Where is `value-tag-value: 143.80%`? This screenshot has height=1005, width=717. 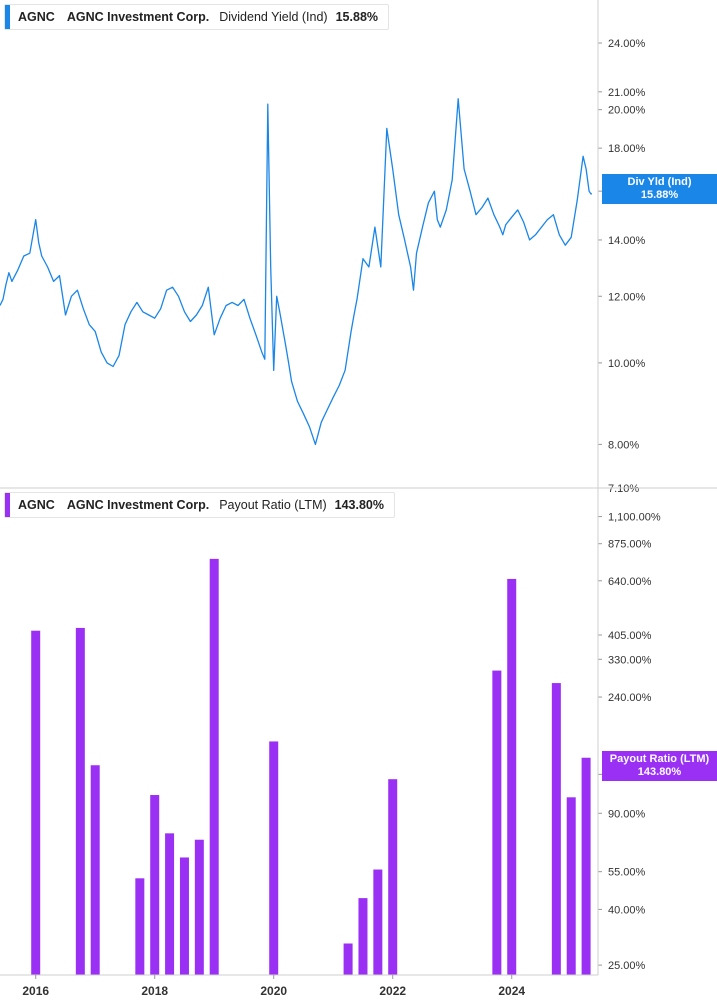 value-tag-value: 143.80% is located at coordinates (659, 772).